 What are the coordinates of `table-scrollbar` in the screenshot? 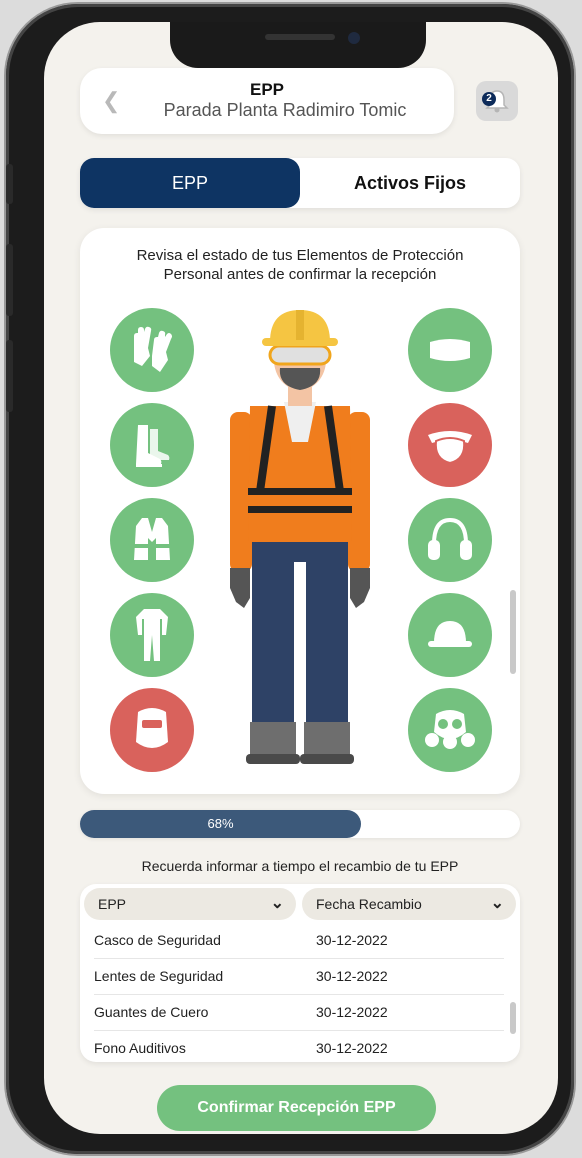 It's located at (513, 1018).